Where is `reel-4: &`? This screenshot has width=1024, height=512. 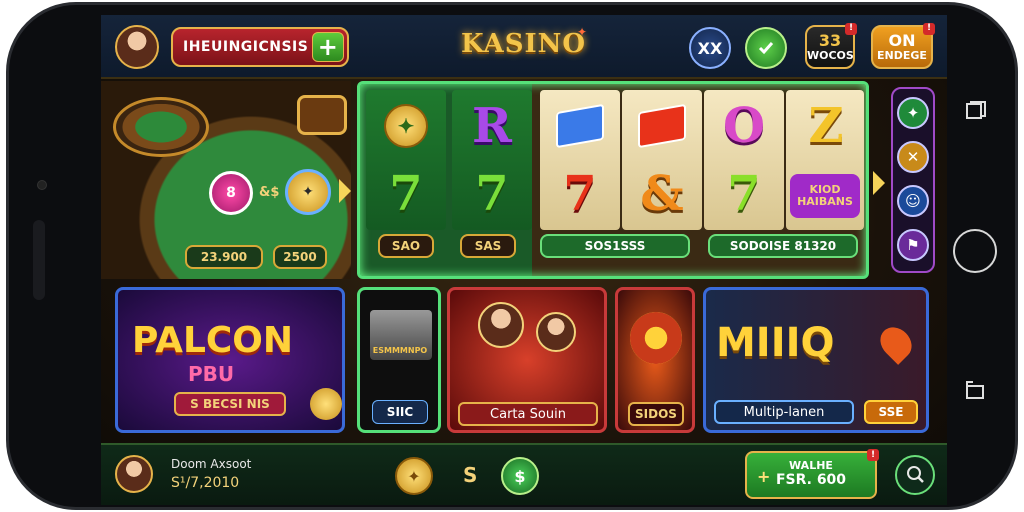 reel-4: & is located at coordinates (662, 160).